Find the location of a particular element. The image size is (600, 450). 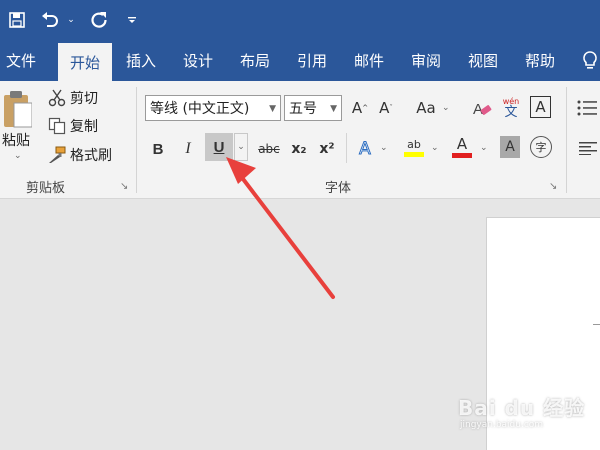

superscript-button: x² is located at coordinates (327, 149).